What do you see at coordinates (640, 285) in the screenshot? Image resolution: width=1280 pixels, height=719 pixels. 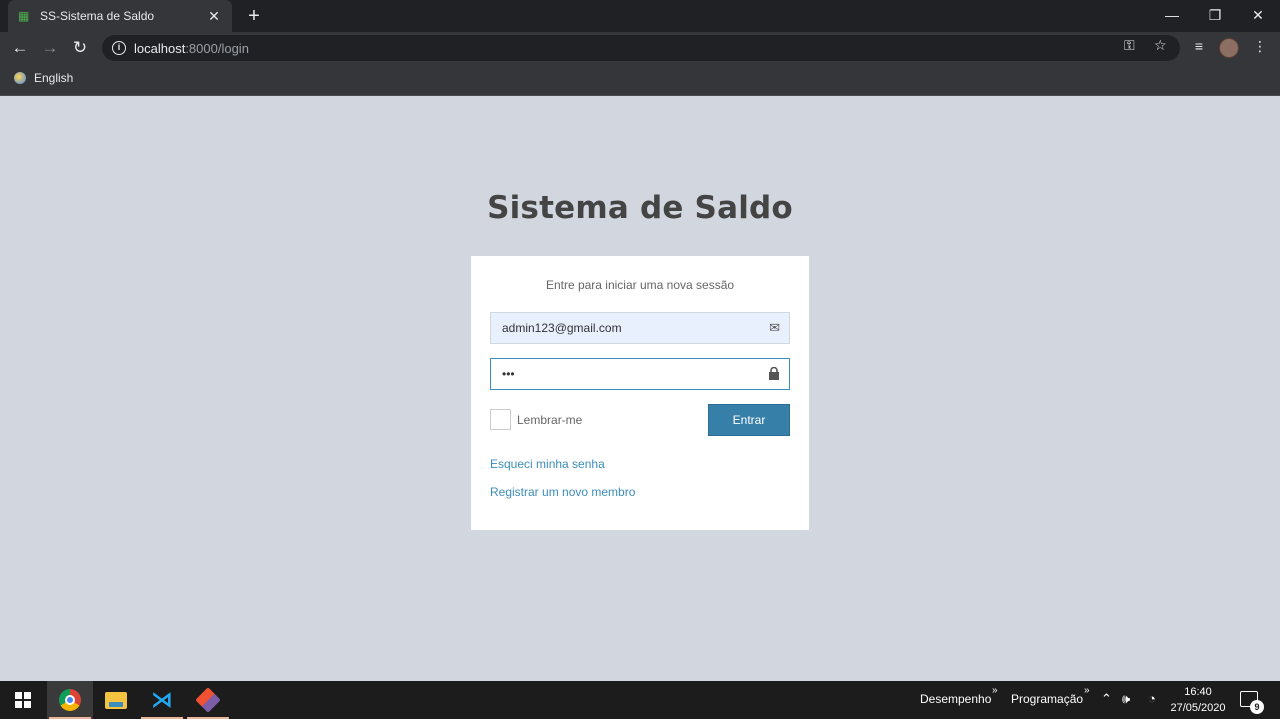 I see `login-box-message: Entre para iniciar uma nova sessão` at bounding box center [640, 285].